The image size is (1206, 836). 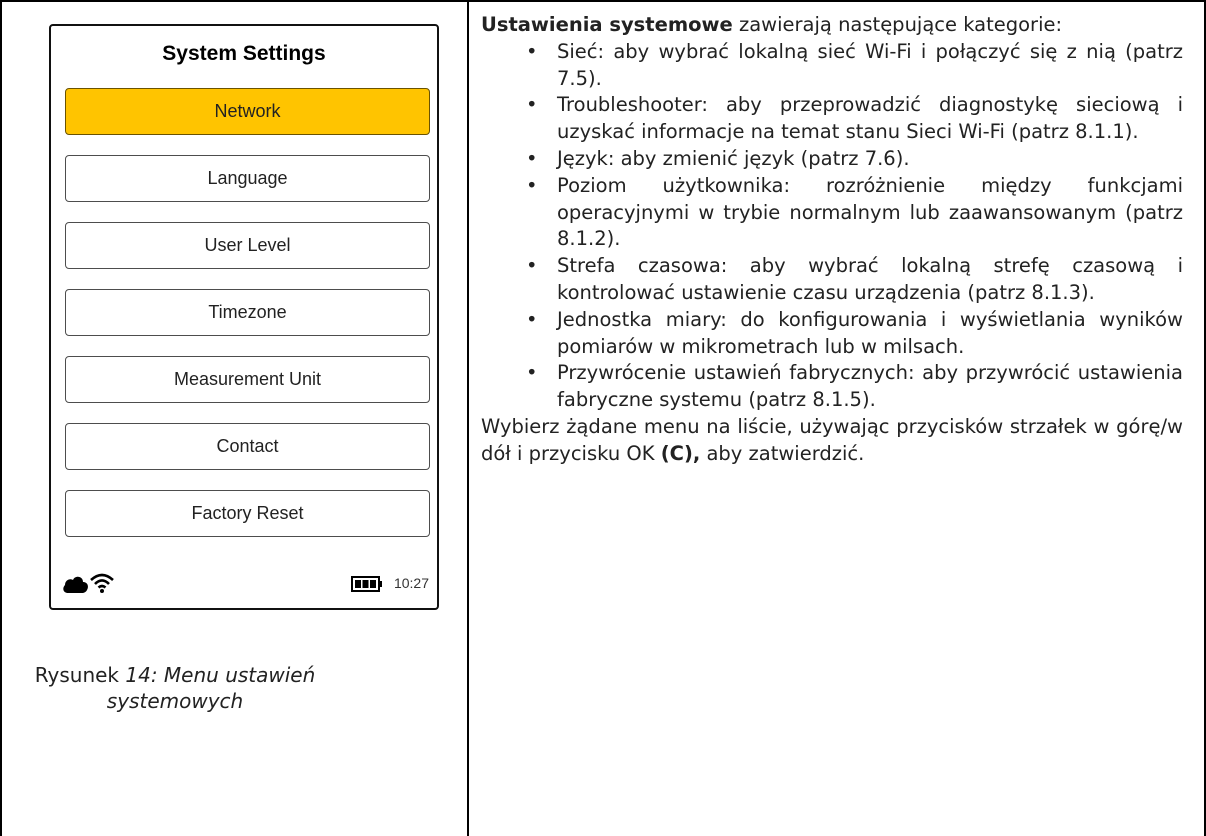 What do you see at coordinates (782, 453) in the screenshot?
I see `outro-end: aby zatwierdzić.` at bounding box center [782, 453].